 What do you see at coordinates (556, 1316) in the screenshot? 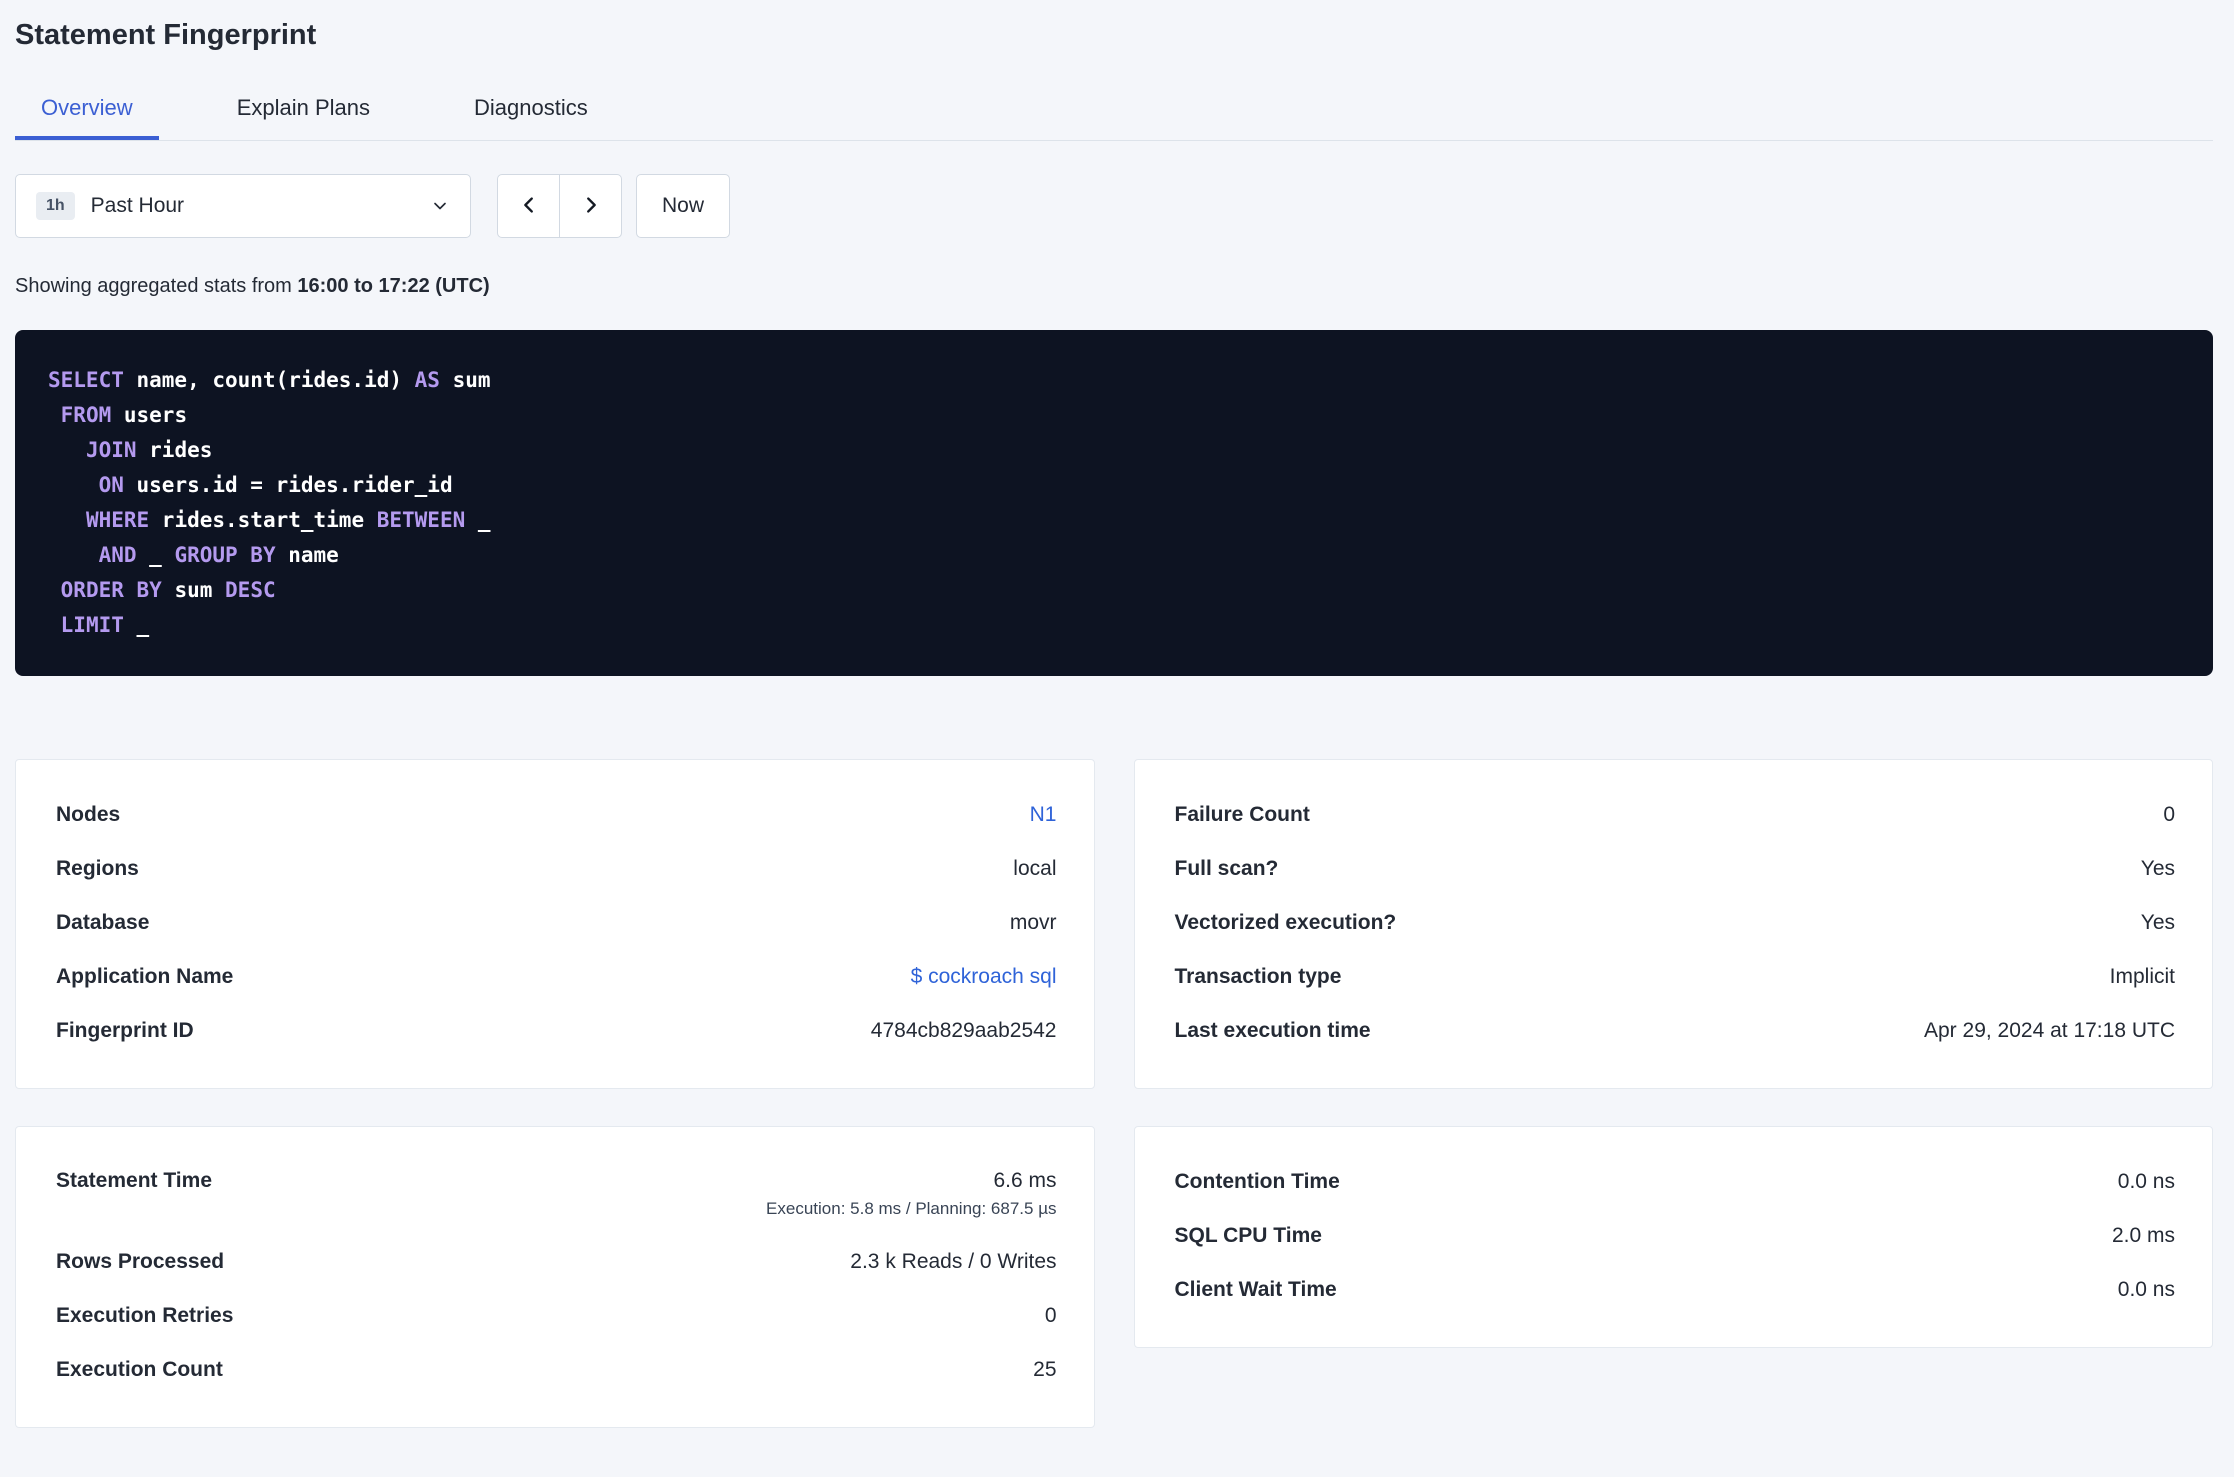
I see `execution-retries-row: Execution Retries 0` at bounding box center [556, 1316].